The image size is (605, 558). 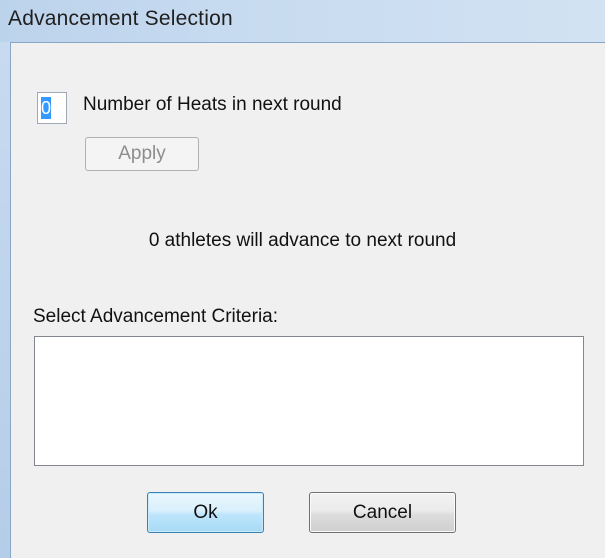 I want to click on advance-status-text: 0 athletes will advance to next round, so click(x=302, y=240).